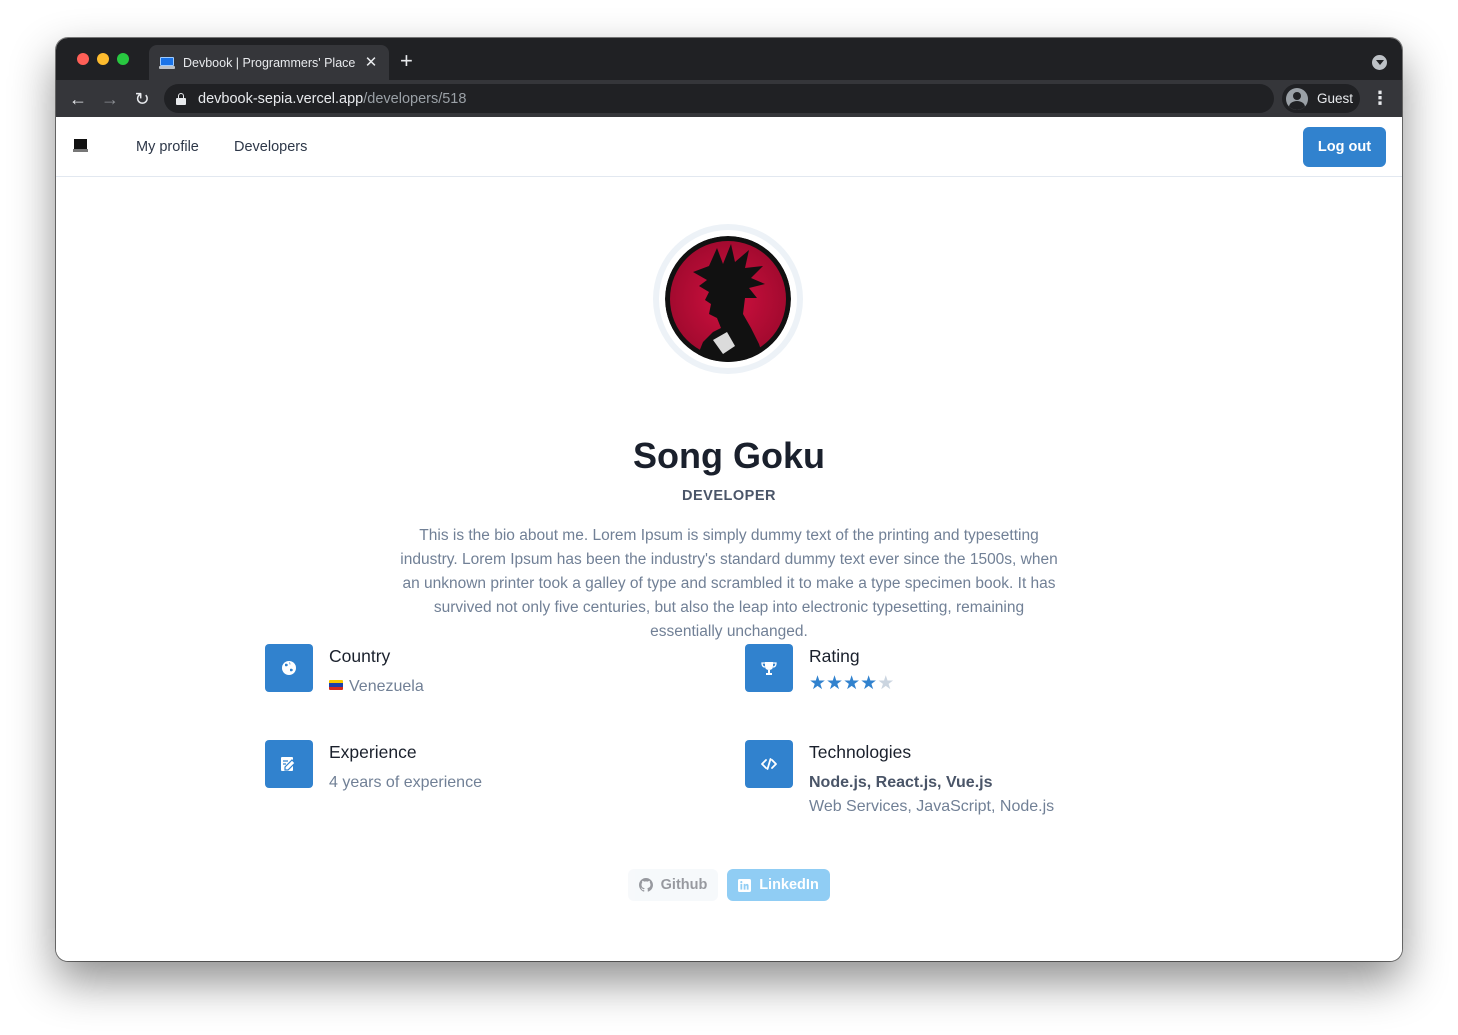 Image resolution: width=1458 pixels, height=1035 pixels. Describe the element at coordinates (103, 59) in the screenshot. I see `minimize-window-button` at that location.